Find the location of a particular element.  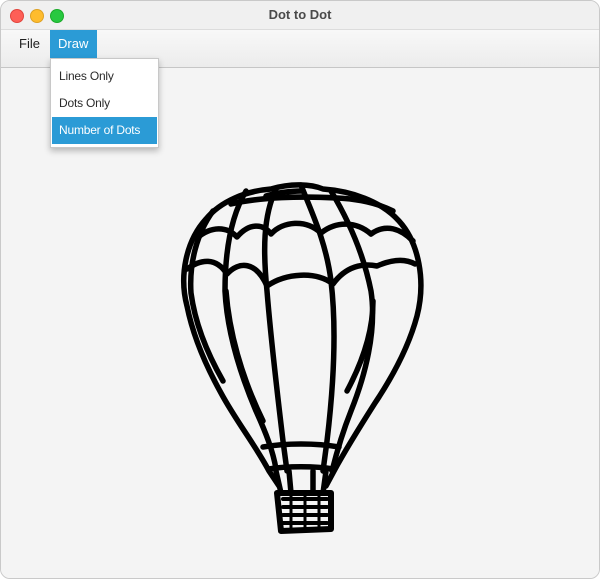

draw-dropdown-menu: Lines Only Dots Only Number of Dots is located at coordinates (104, 103).